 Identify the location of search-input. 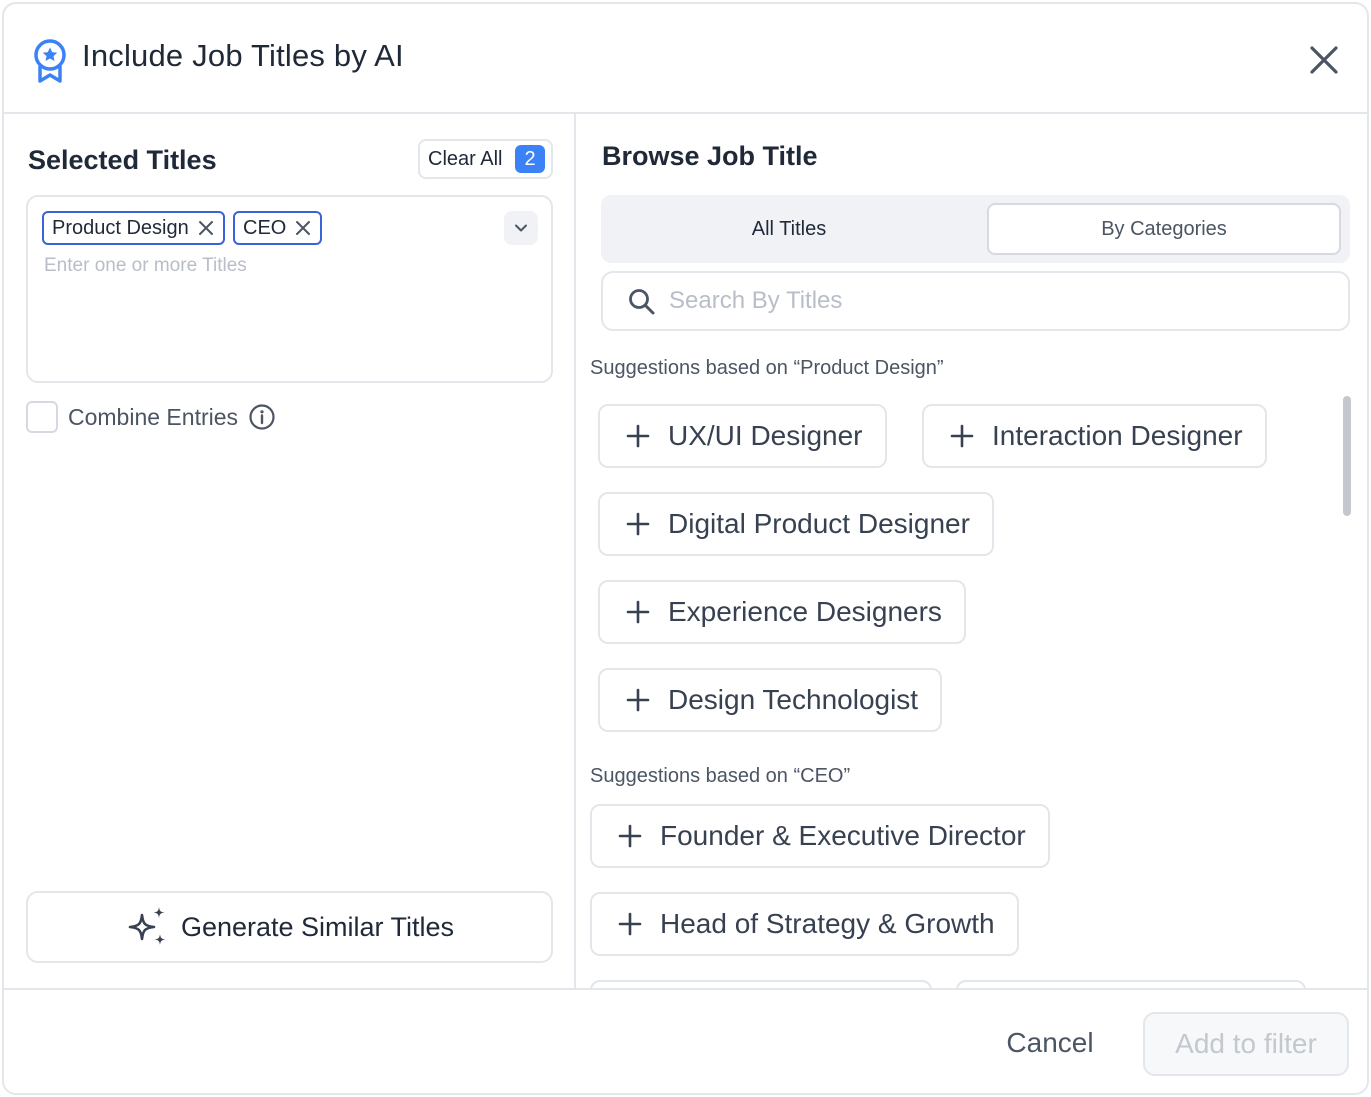
(994, 301).